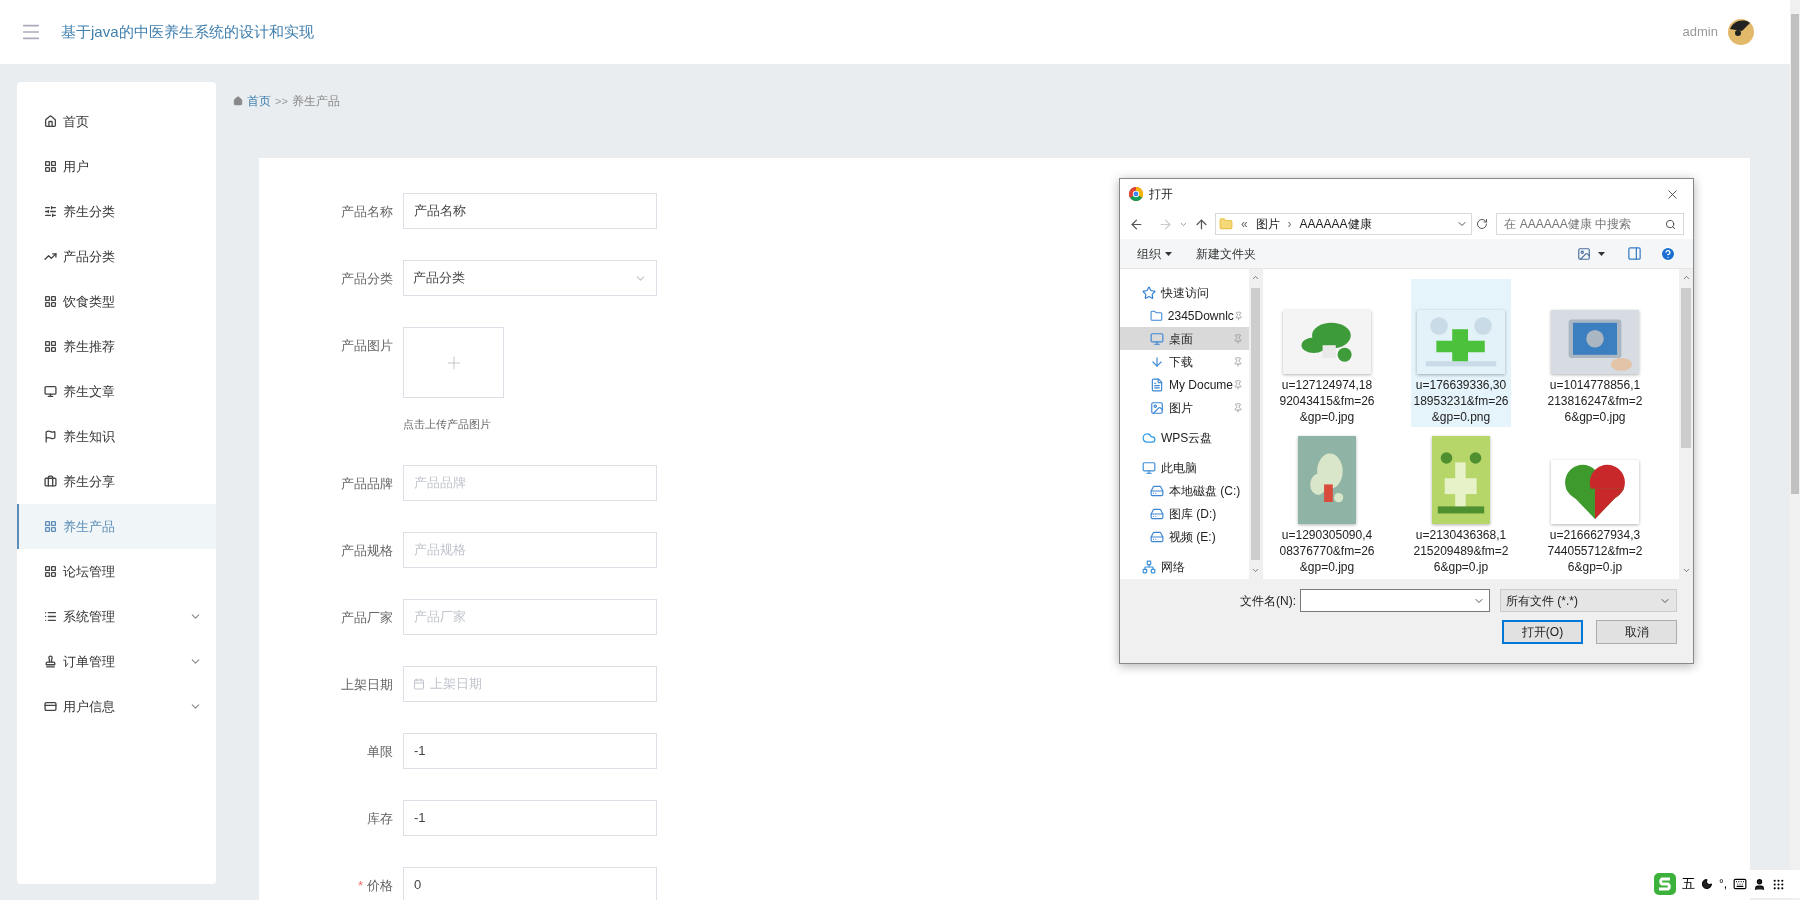 The height and width of the screenshot is (900, 1800). Describe the element at coordinates (1740, 884) in the screenshot. I see `keyboard-icon` at that location.